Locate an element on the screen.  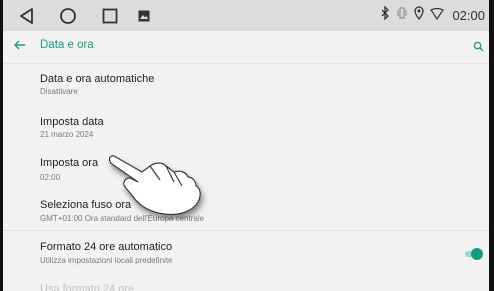
status-bar: 02:00 is located at coordinates (246, 15).